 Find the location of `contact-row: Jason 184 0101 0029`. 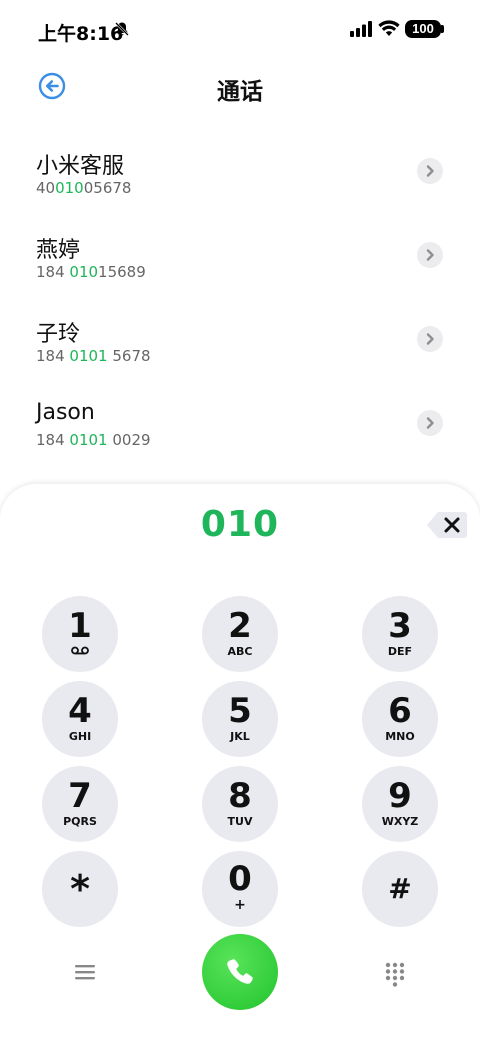

contact-row: Jason 184 0101 0029 is located at coordinates (240, 434).